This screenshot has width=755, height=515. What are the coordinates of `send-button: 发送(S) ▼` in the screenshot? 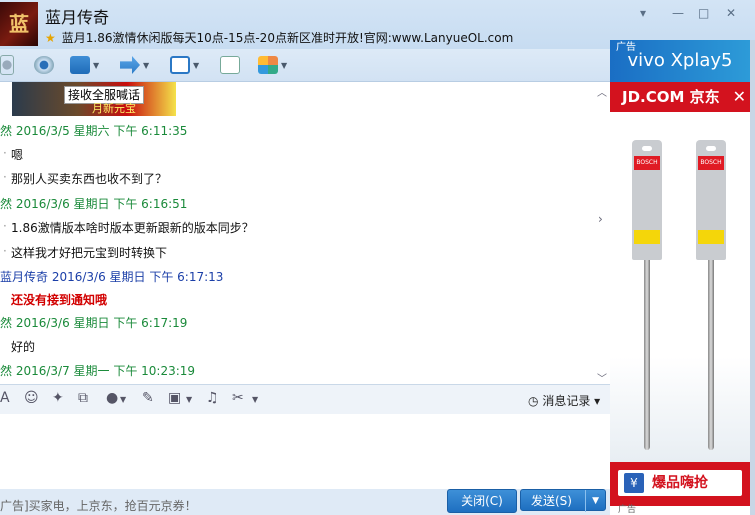 It's located at (563, 500).